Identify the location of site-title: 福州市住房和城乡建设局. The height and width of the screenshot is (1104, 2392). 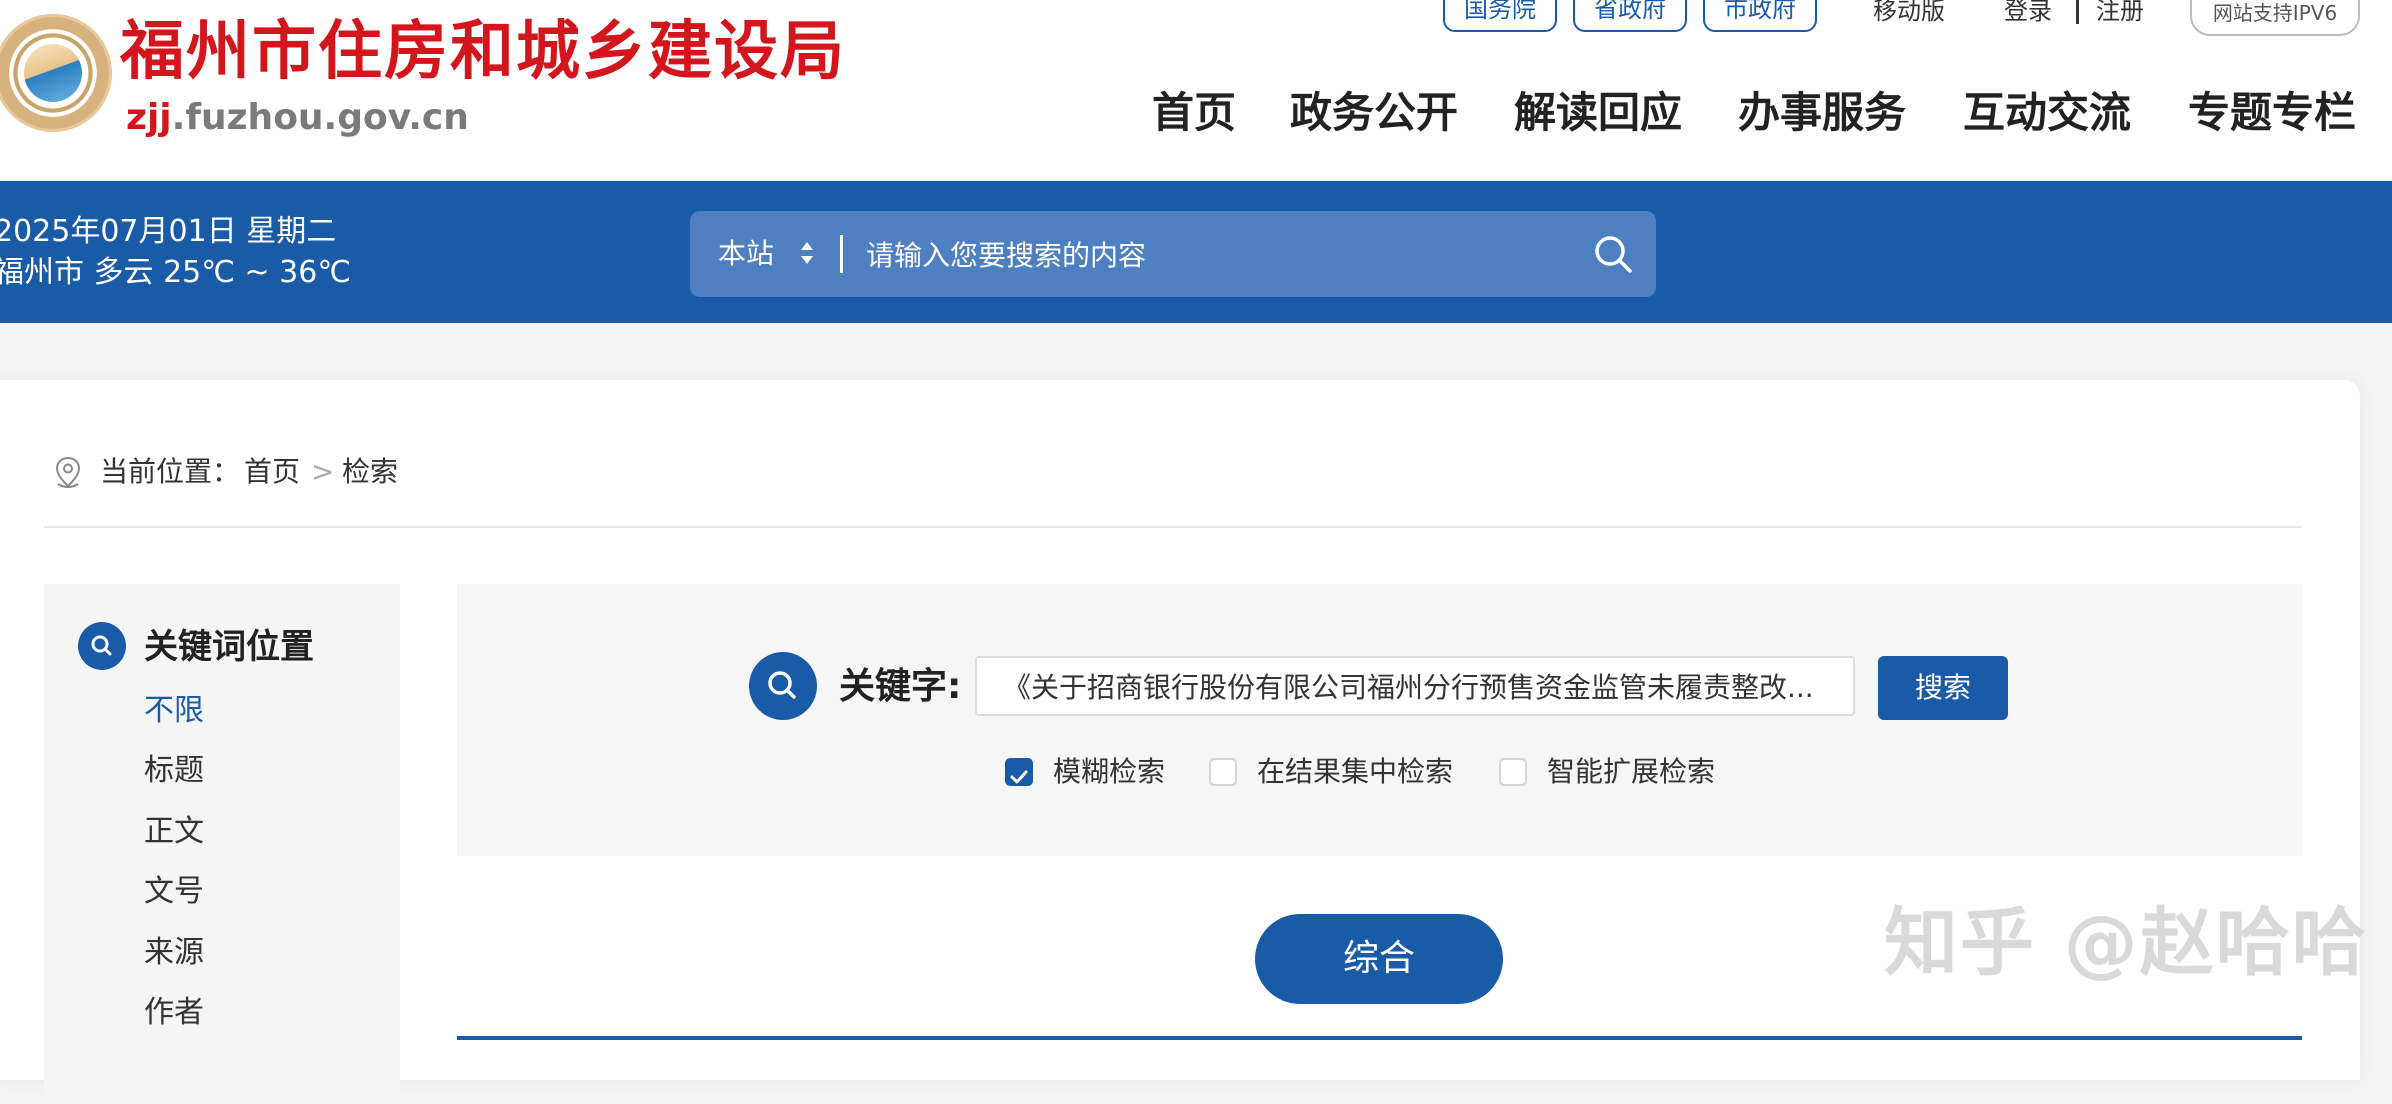
(483, 52).